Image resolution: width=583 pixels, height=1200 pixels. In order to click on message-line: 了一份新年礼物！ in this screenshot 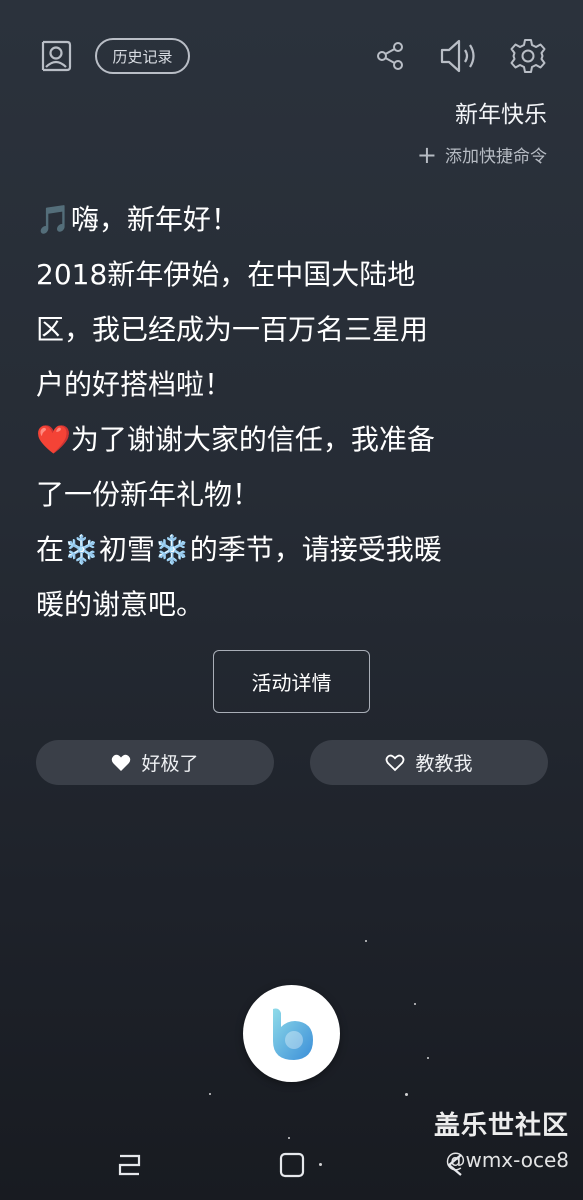, I will do `click(148, 494)`.